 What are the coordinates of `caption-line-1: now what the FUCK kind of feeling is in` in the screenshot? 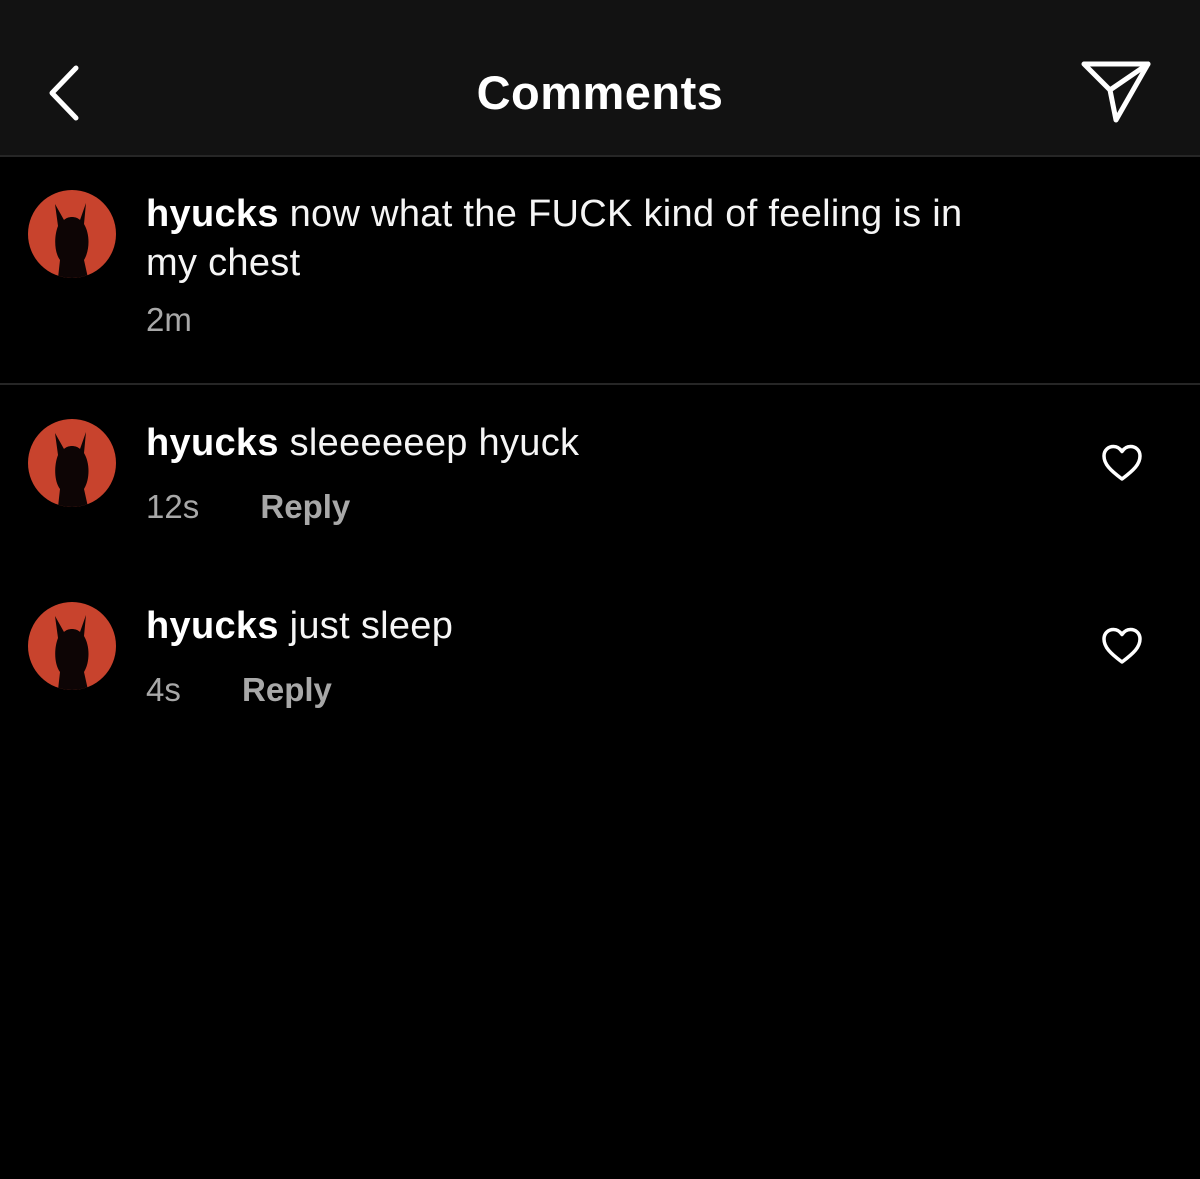 It's located at (626, 214).